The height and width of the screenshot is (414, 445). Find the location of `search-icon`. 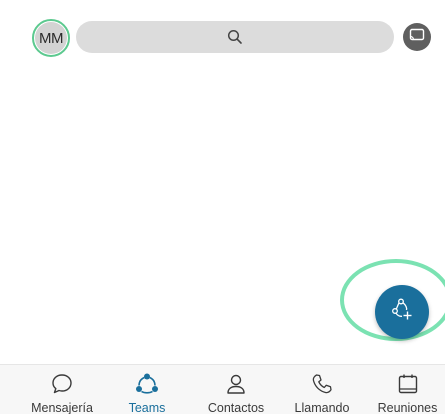

search-icon is located at coordinates (235, 37).